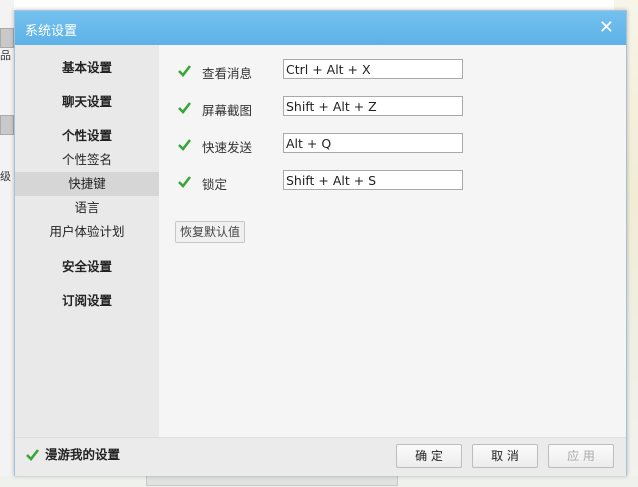  Describe the element at coordinates (227, 73) in the screenshot. I see `hotkey-label: 查看消息` at that location.